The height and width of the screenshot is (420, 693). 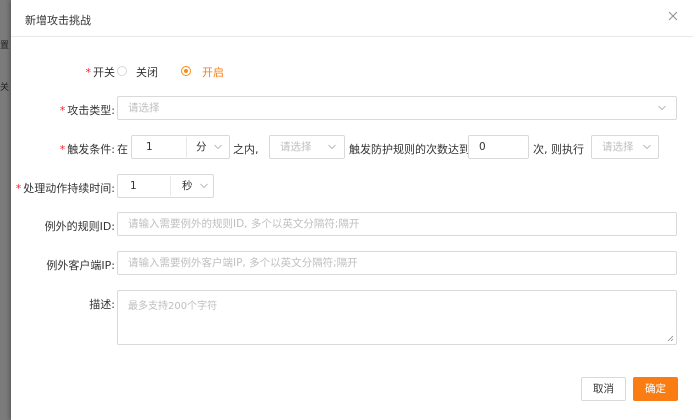 I want to click on attack-type-label: * 攻击类型:, so click(x=87, y=110).